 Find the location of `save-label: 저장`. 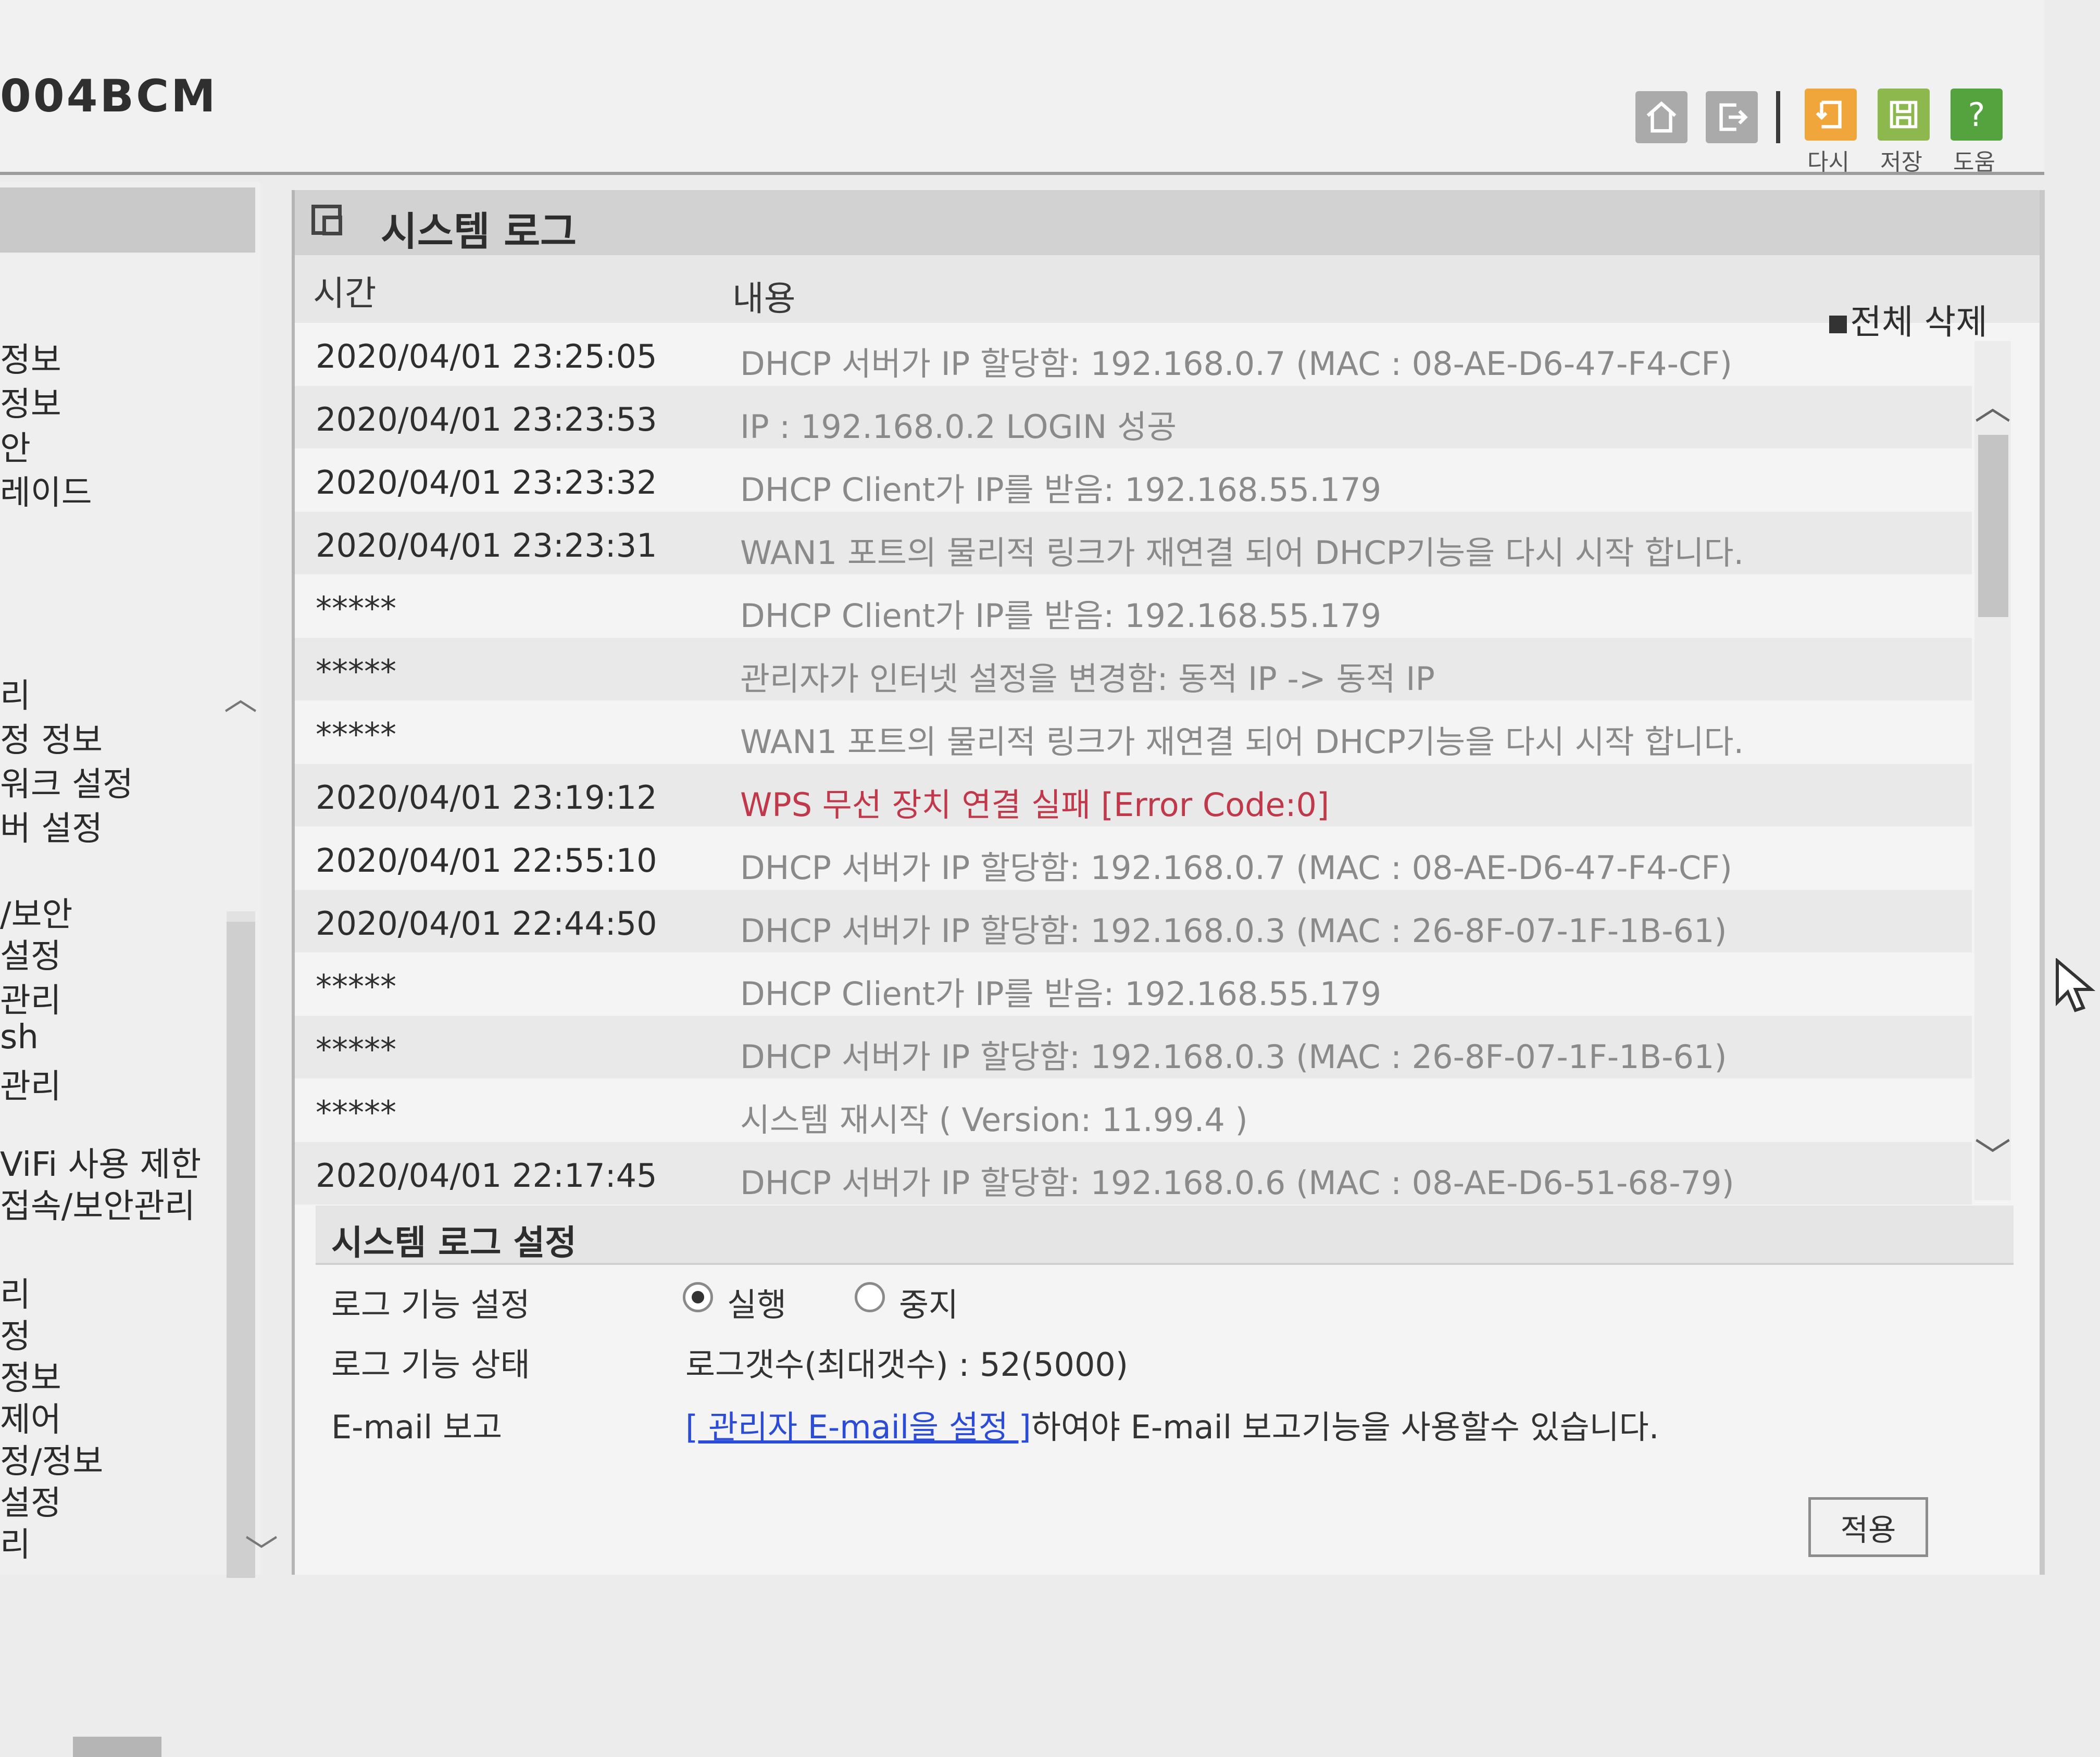

save-label: 저장 is located at coordinates (1901, 160).